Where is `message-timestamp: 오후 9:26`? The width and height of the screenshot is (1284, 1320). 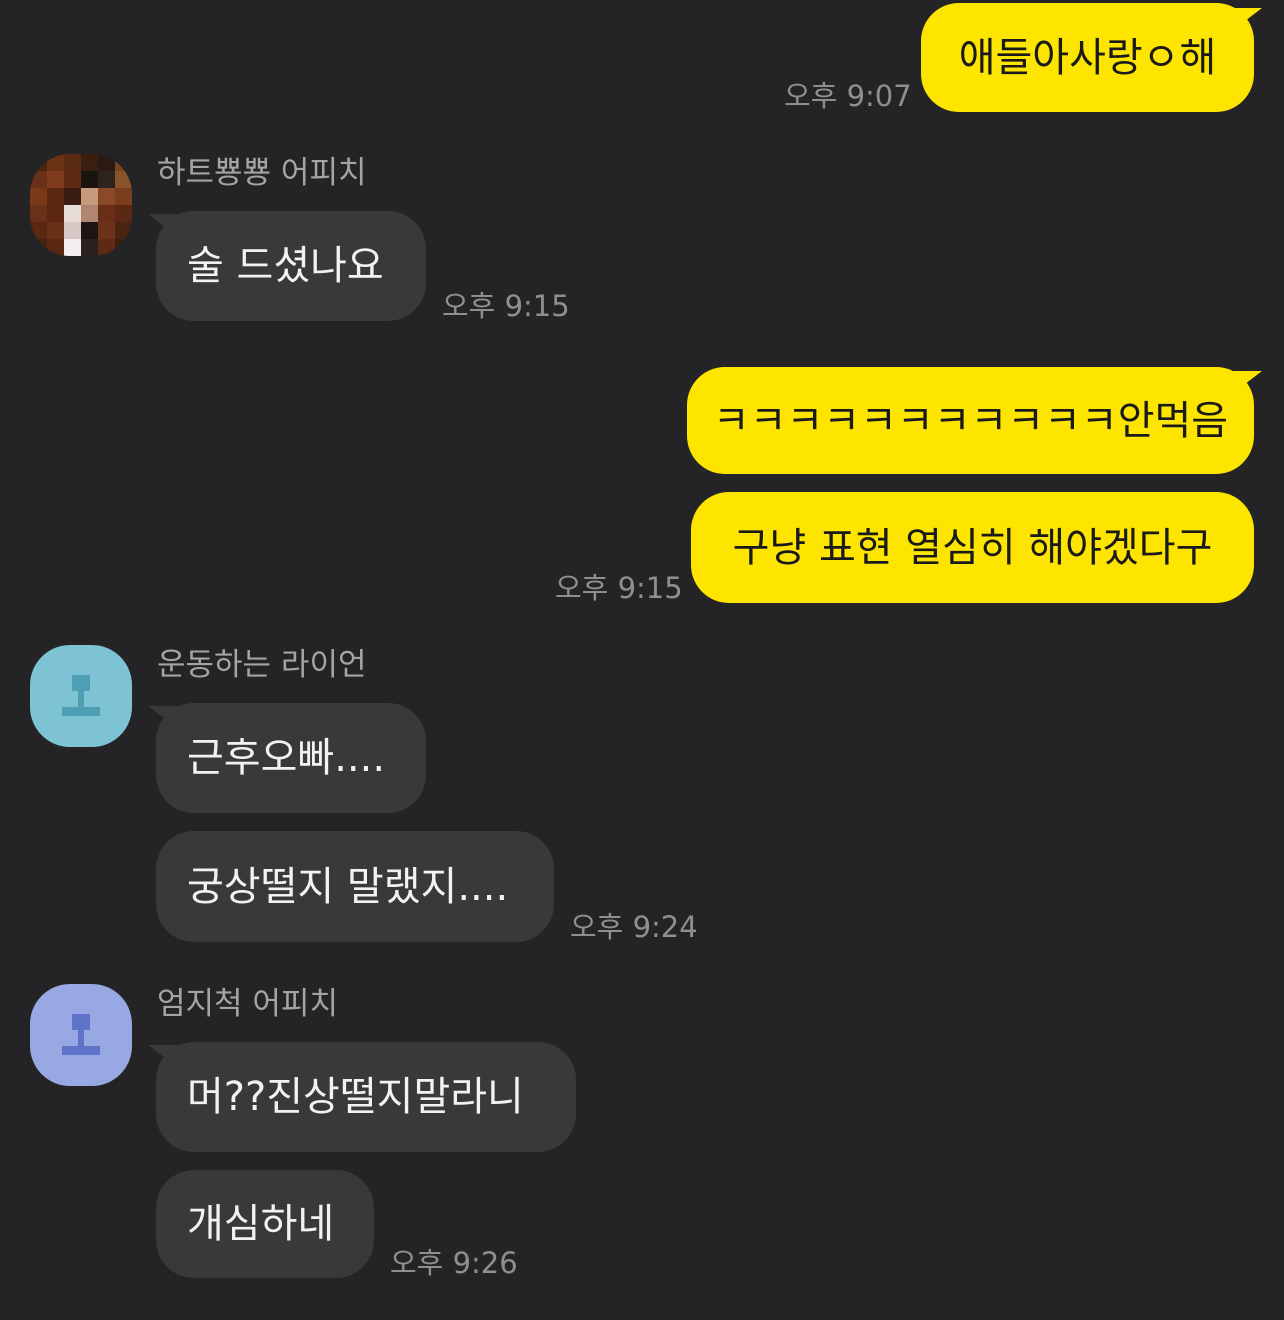
message-timestamp: 오후 9:26 is located at coordinates (454, 1263).